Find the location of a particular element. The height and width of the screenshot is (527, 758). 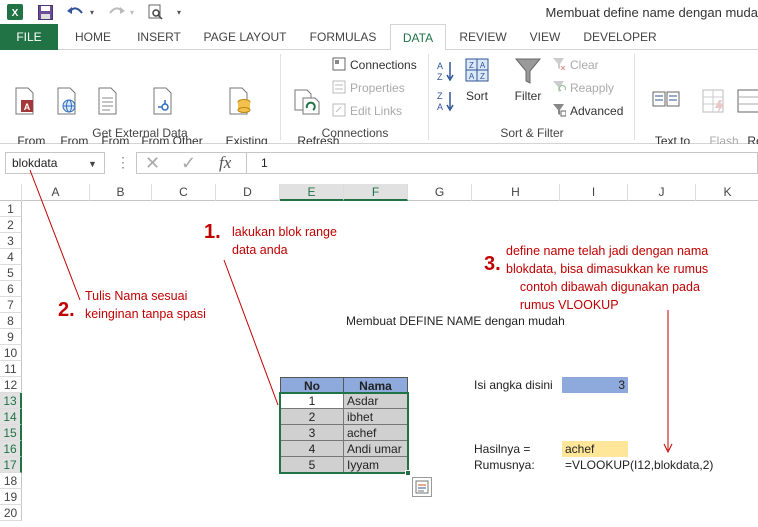

arrow-to-name-box is located at coordinates (55, 235).